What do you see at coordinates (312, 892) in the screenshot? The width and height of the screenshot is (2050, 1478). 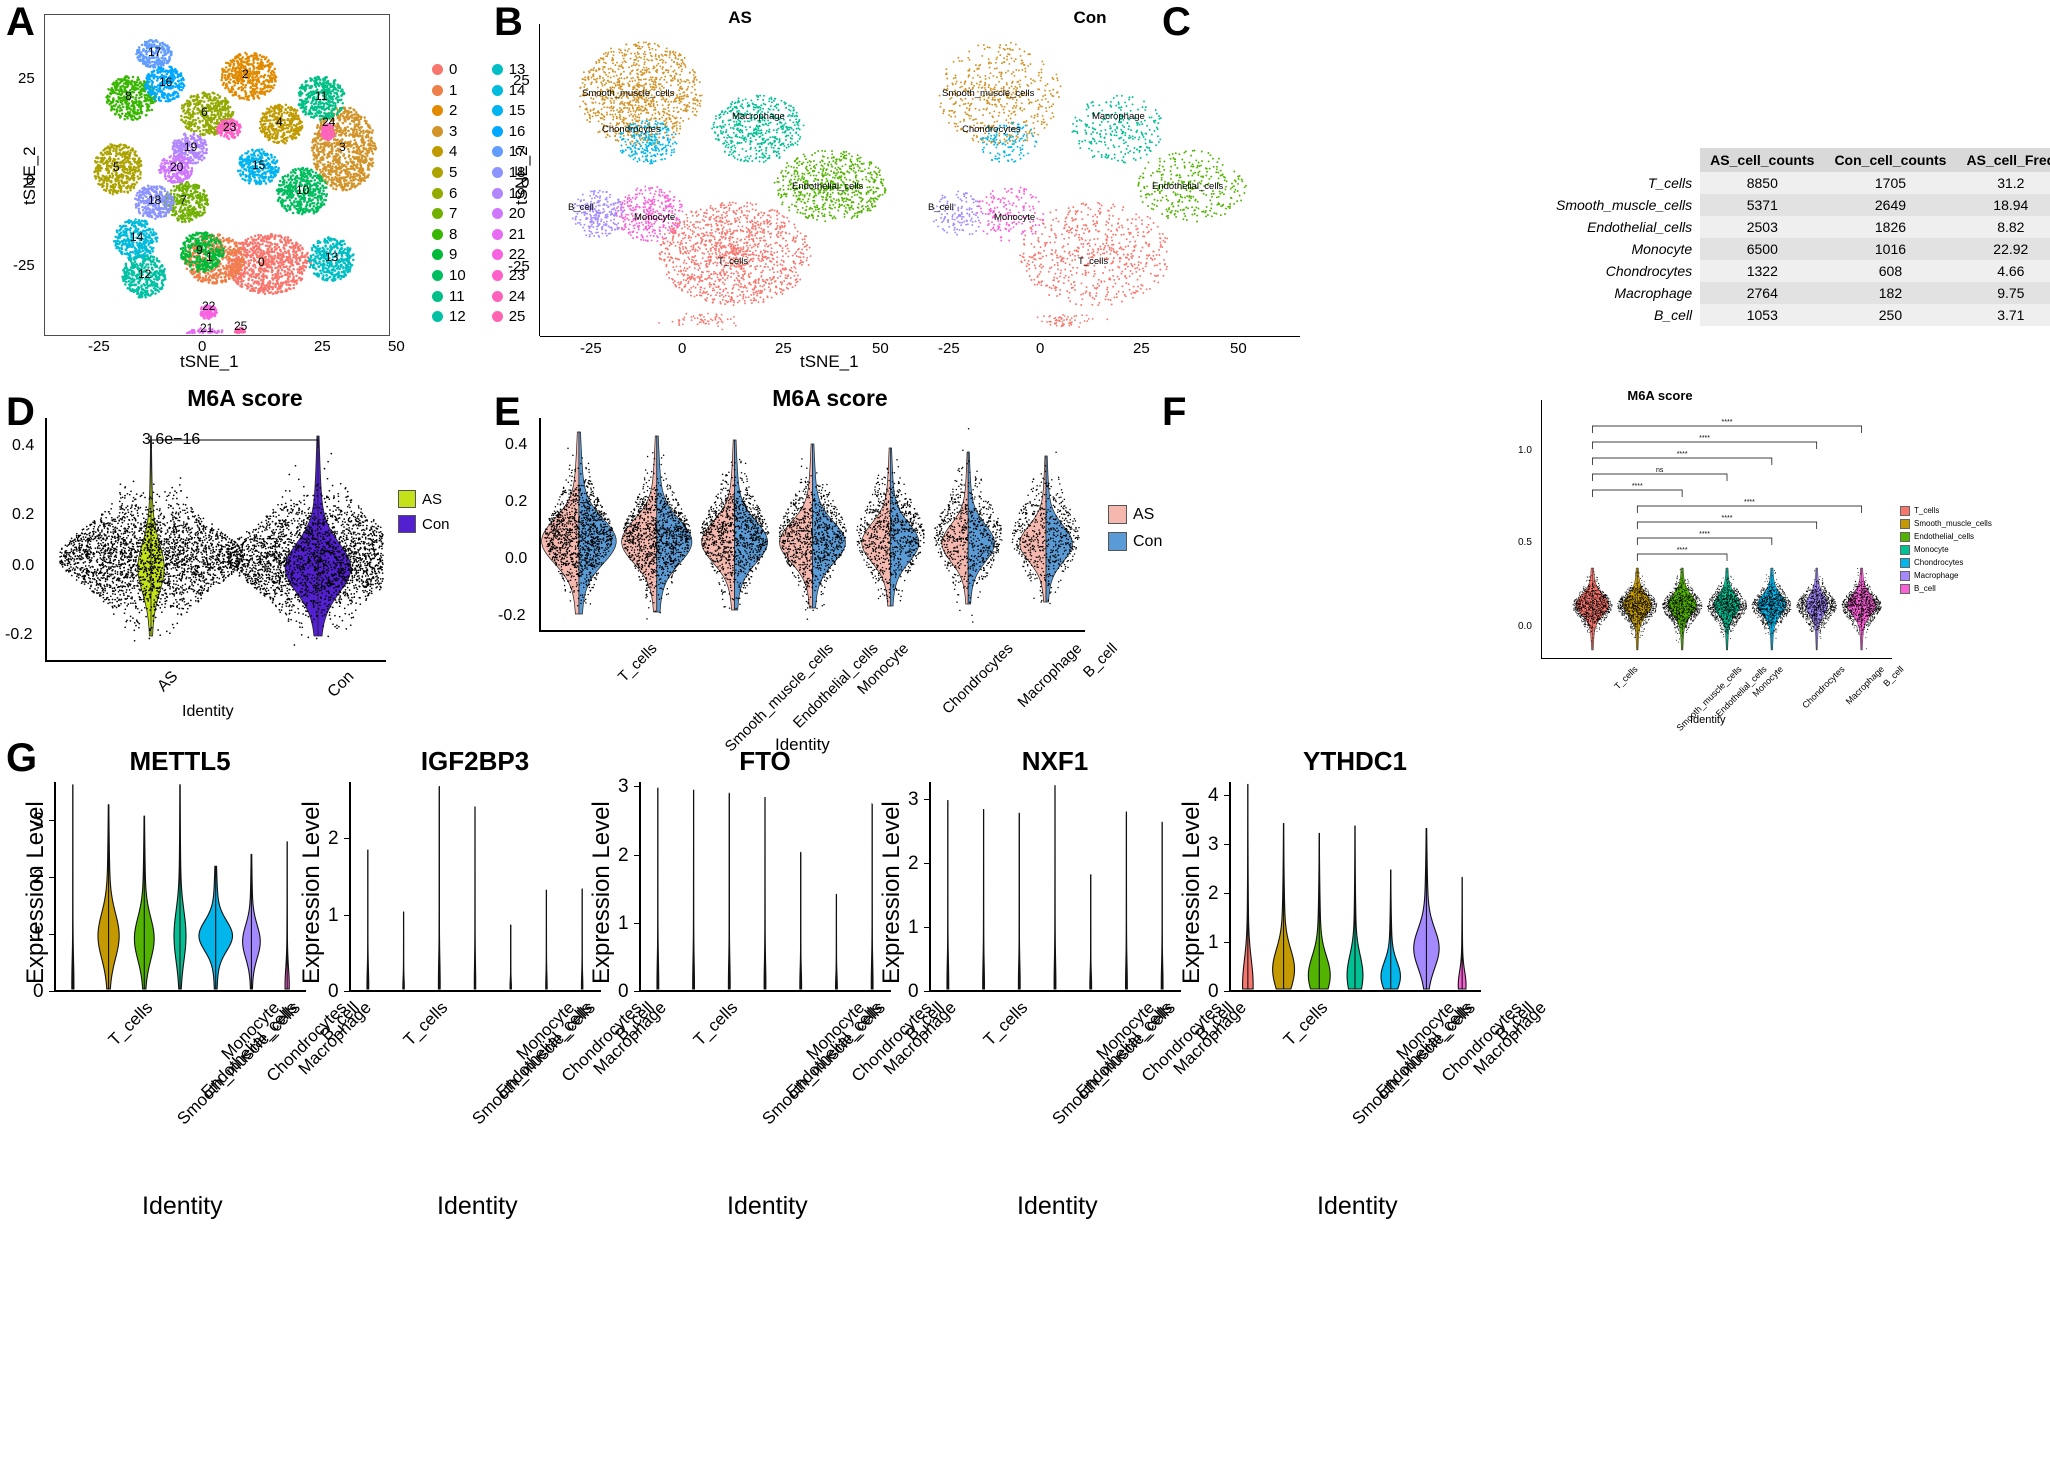 I see `panel-g-ylabel: Expression Level` at bounding box center [312, 892].